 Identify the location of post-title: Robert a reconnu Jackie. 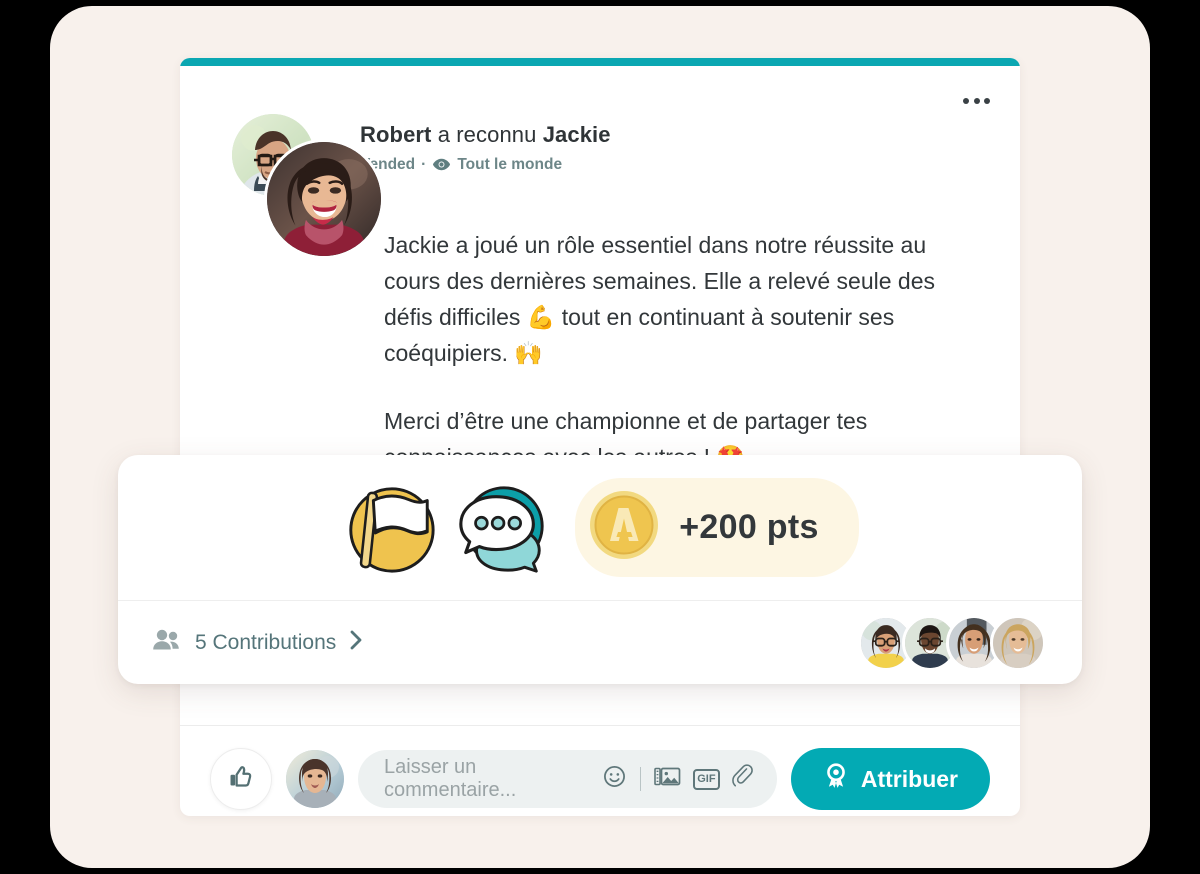
(485, 135).